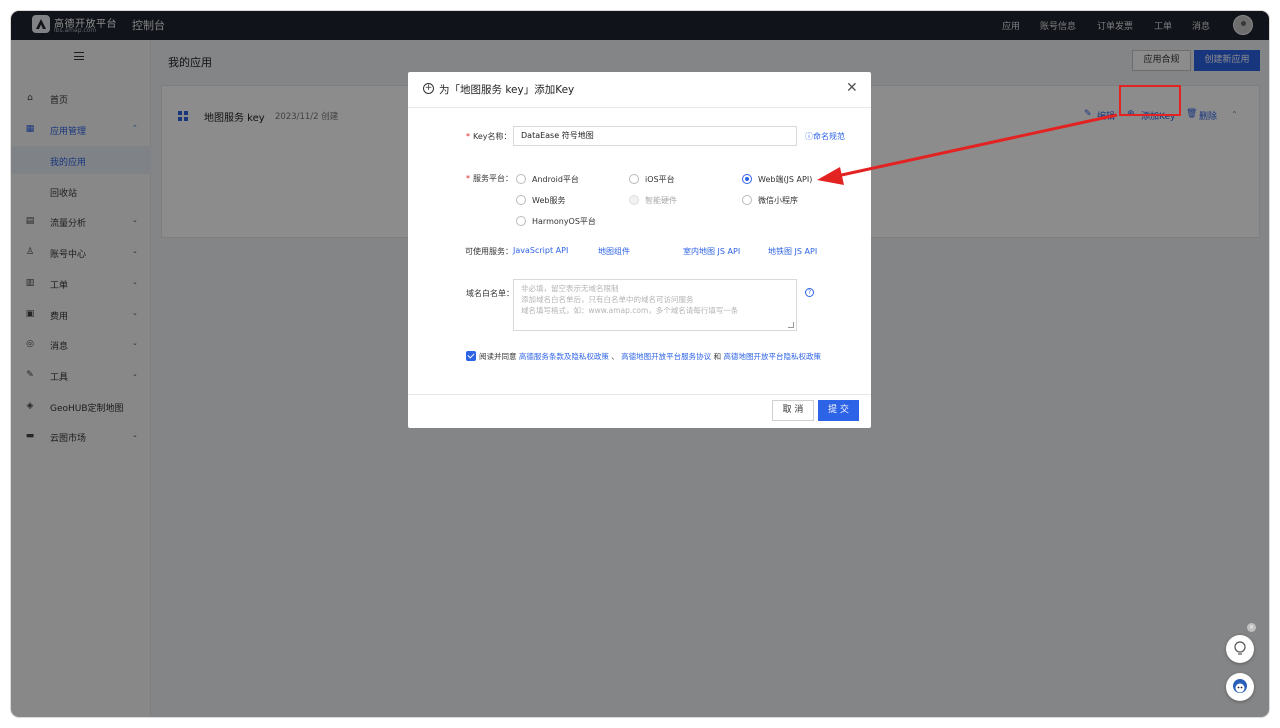  I want to click on tips-bulb-button, so click(1240, 649).